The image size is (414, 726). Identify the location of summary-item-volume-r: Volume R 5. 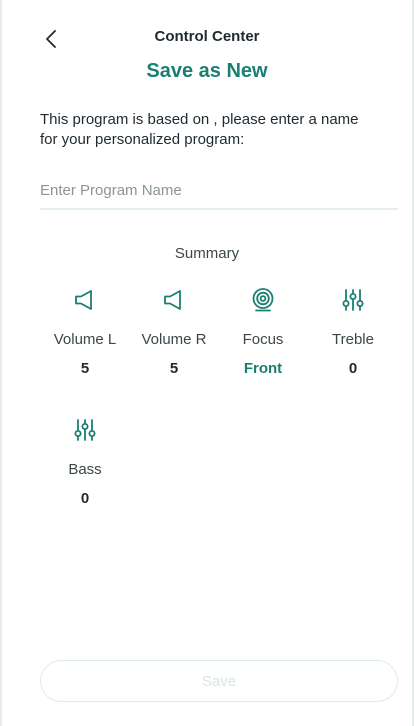
(174, 331).